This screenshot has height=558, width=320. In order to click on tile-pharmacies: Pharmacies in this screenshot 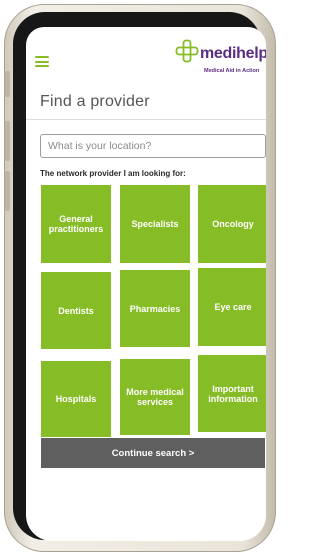, I will do `click(155, 308)`.